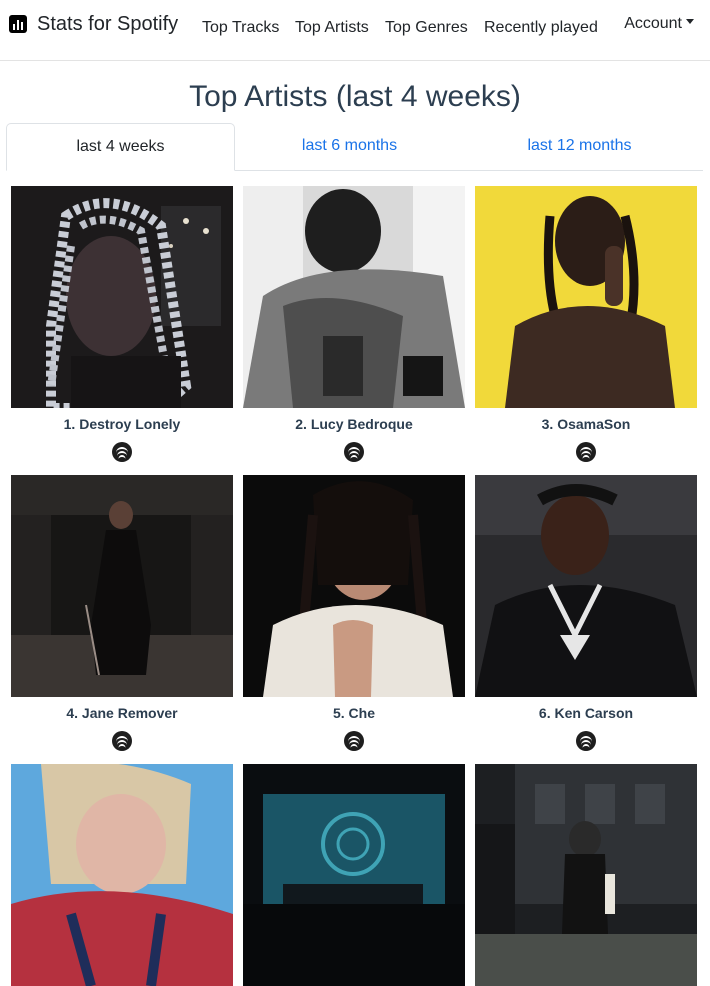 This screenshot has width=710, height=986. Describe the element at coordinates (653, 23) in the screenshot. I see `account-label: Account` at that location.